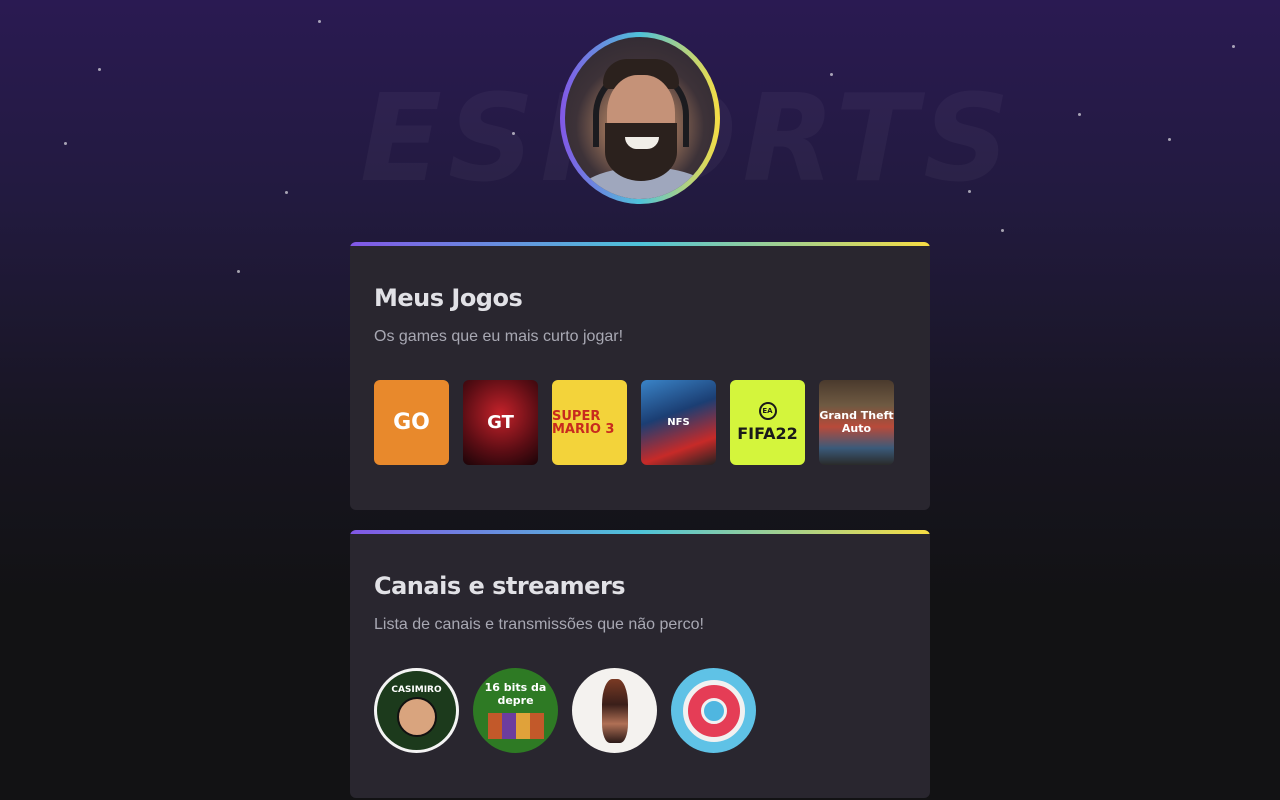  I want to click on character-art-icon, so click(614, 710).